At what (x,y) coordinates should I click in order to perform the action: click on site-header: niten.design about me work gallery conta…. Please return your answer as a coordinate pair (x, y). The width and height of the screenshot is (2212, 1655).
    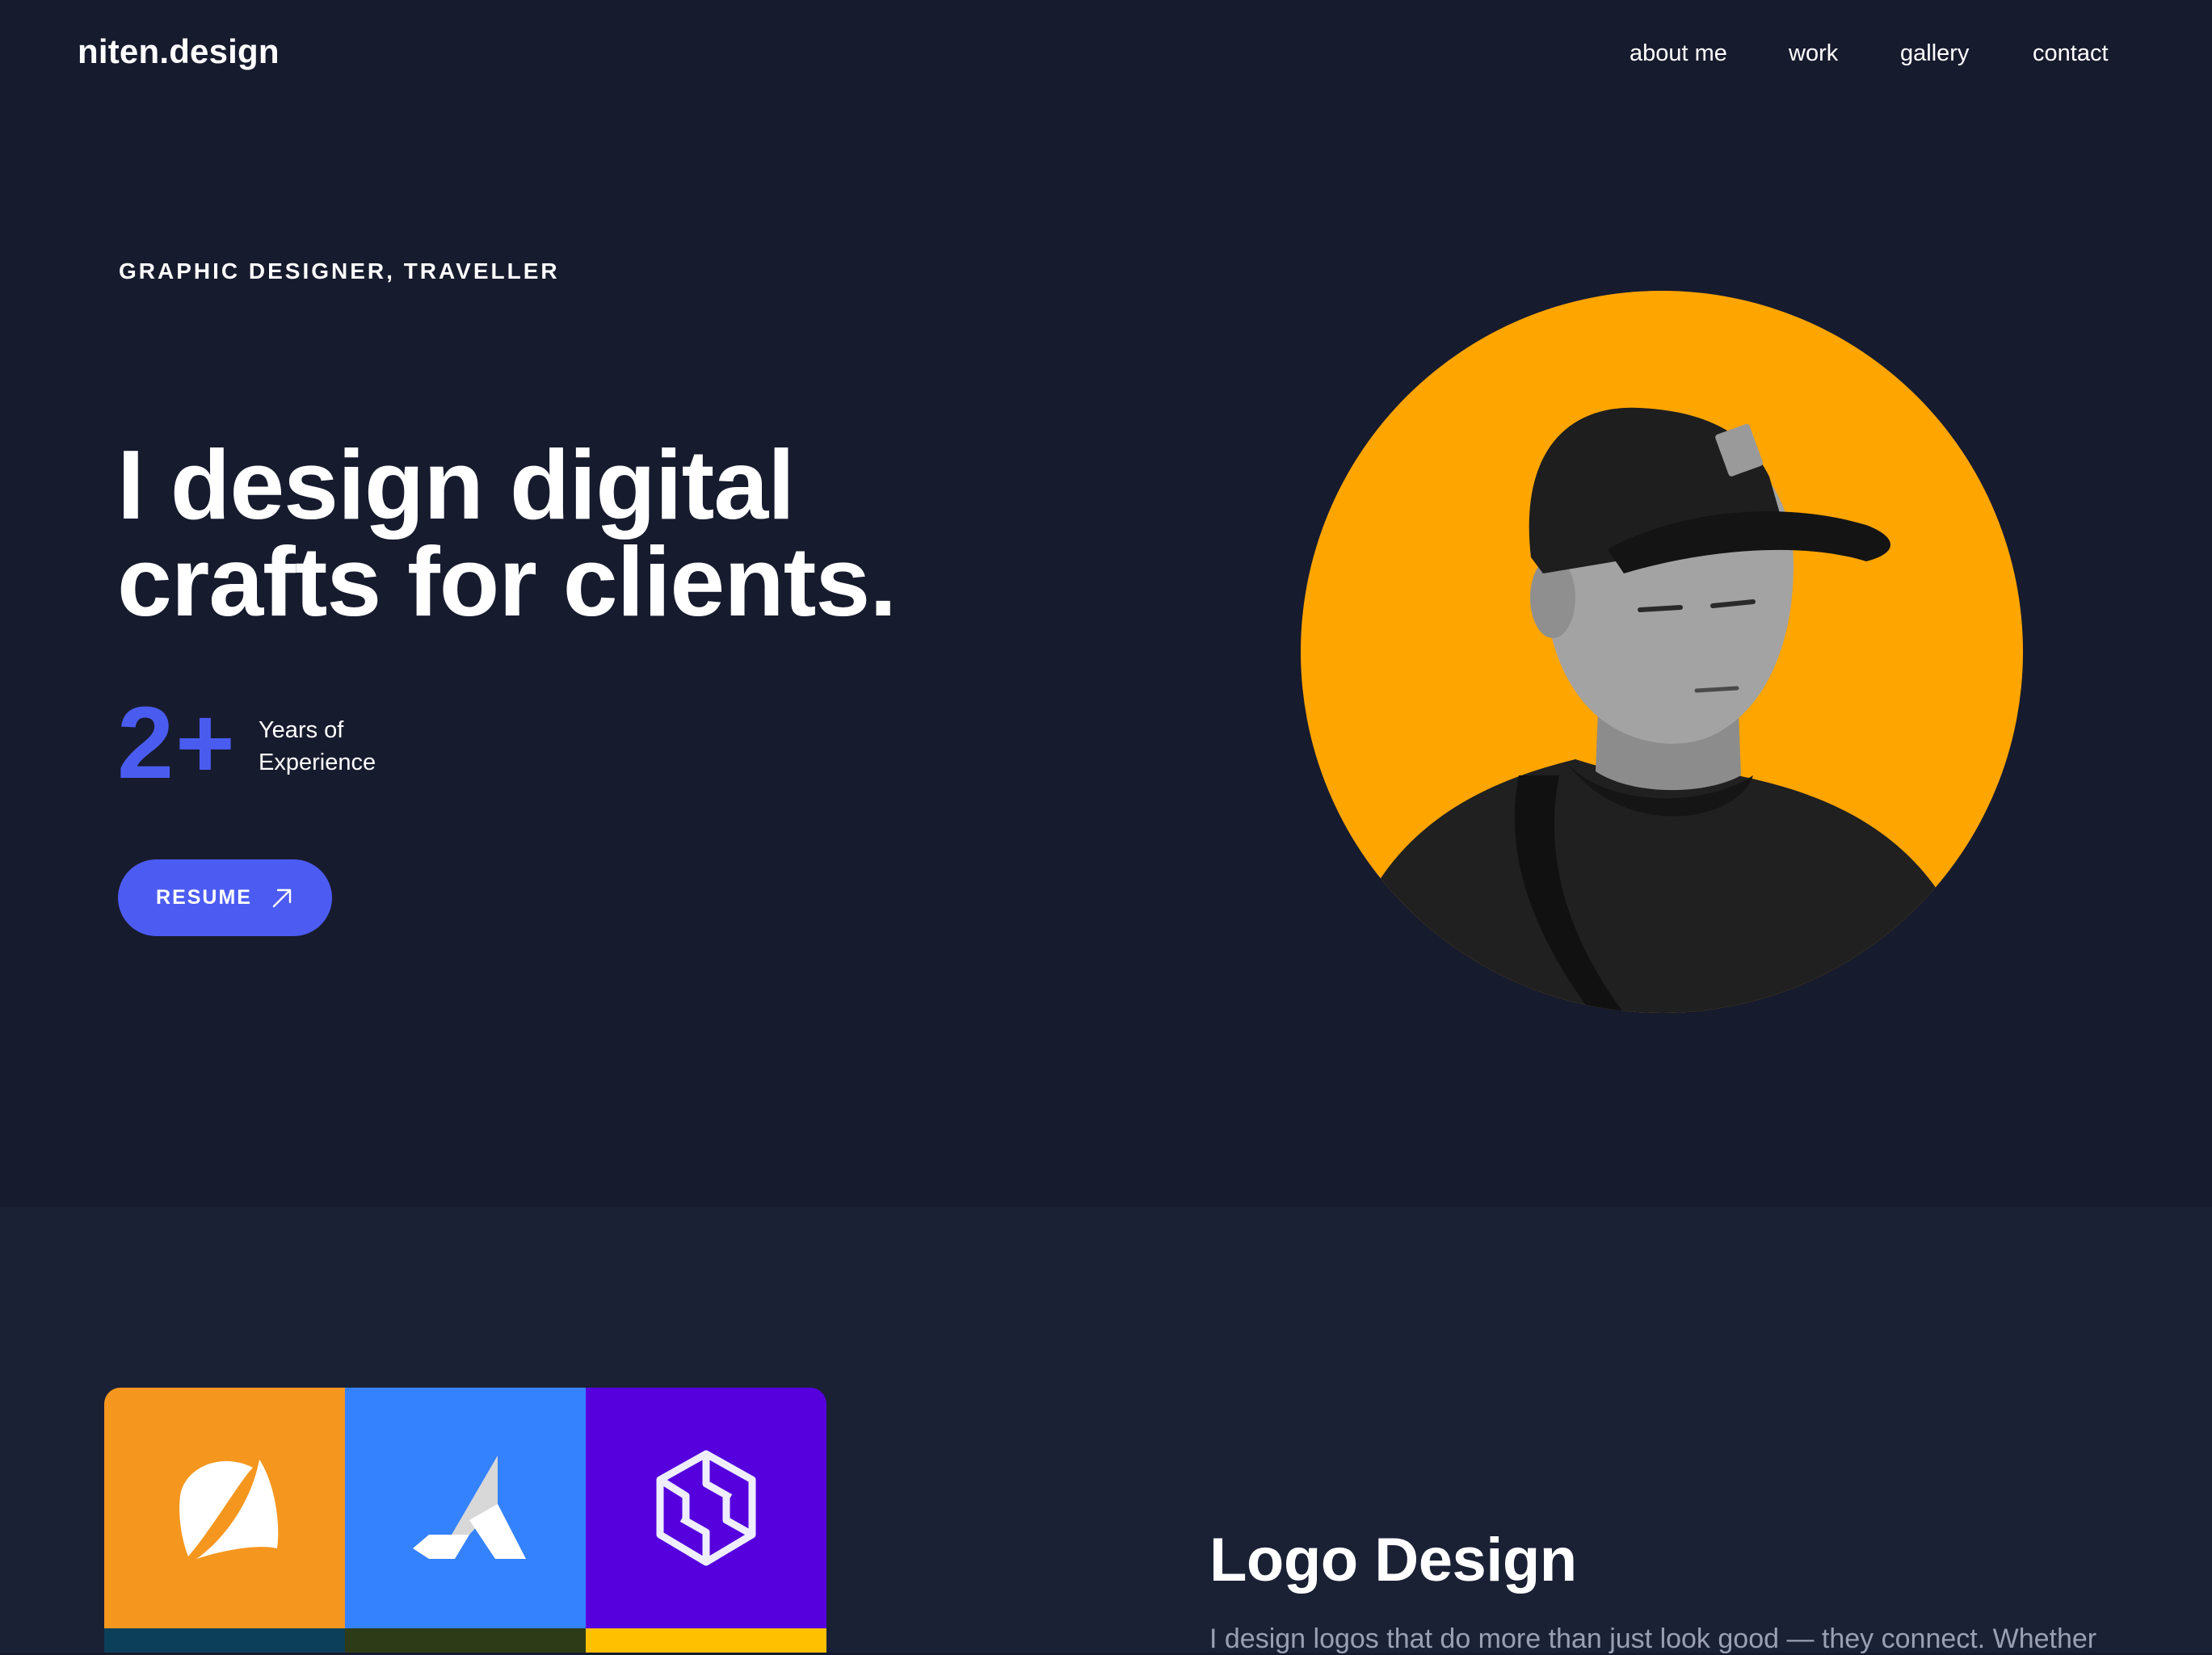
    Looking at the image, I should click on (1106, 57).